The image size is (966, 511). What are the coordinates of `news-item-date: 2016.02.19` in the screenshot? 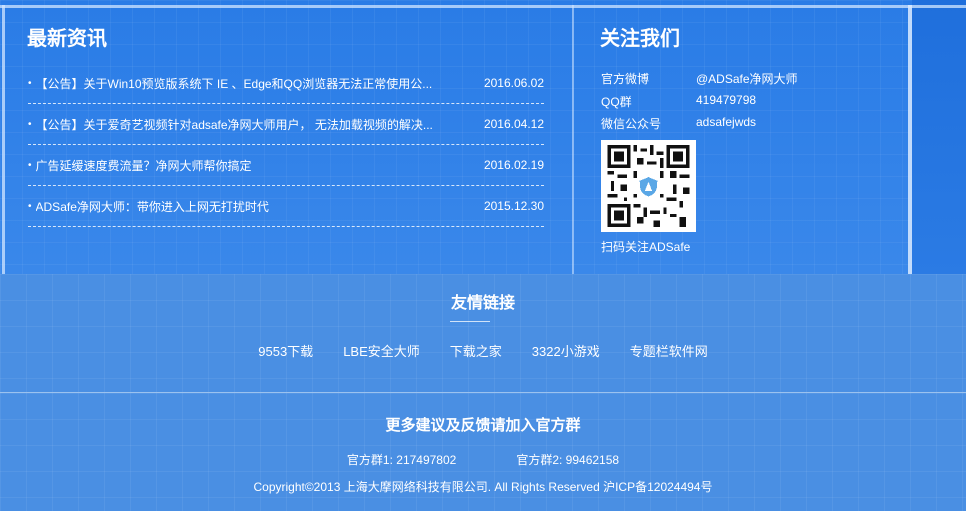 It's located at (513, 165).